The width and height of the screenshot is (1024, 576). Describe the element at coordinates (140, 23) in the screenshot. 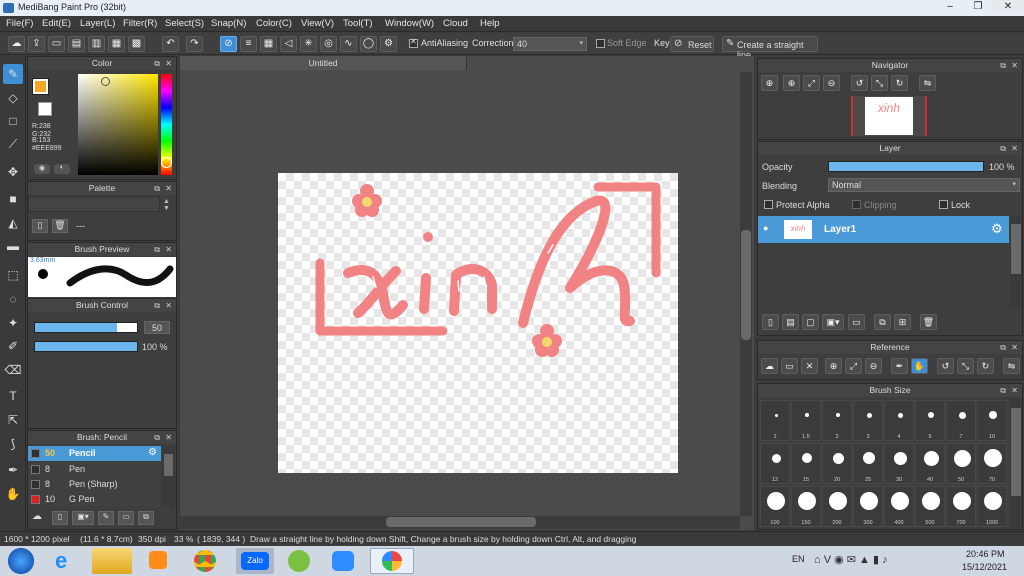

I see `menu-filter: Filter(R)` at that location.